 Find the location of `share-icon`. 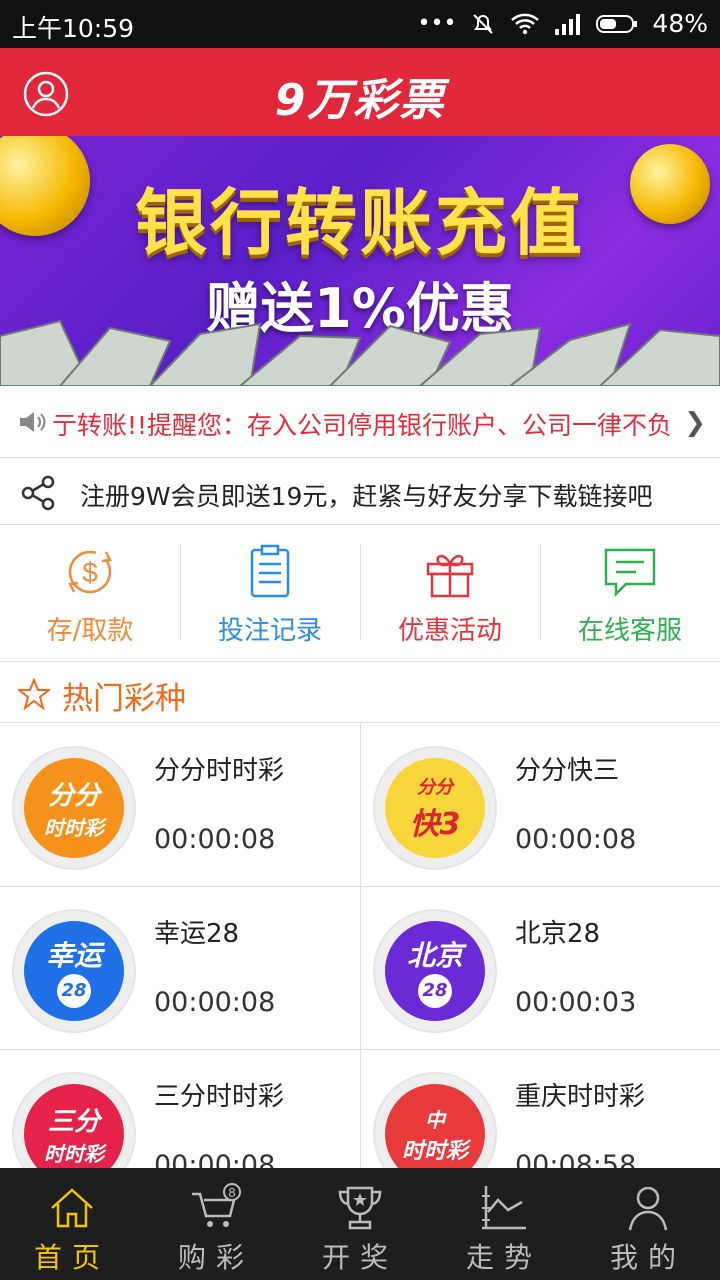

share-icon is located at coordinates (38, 493).